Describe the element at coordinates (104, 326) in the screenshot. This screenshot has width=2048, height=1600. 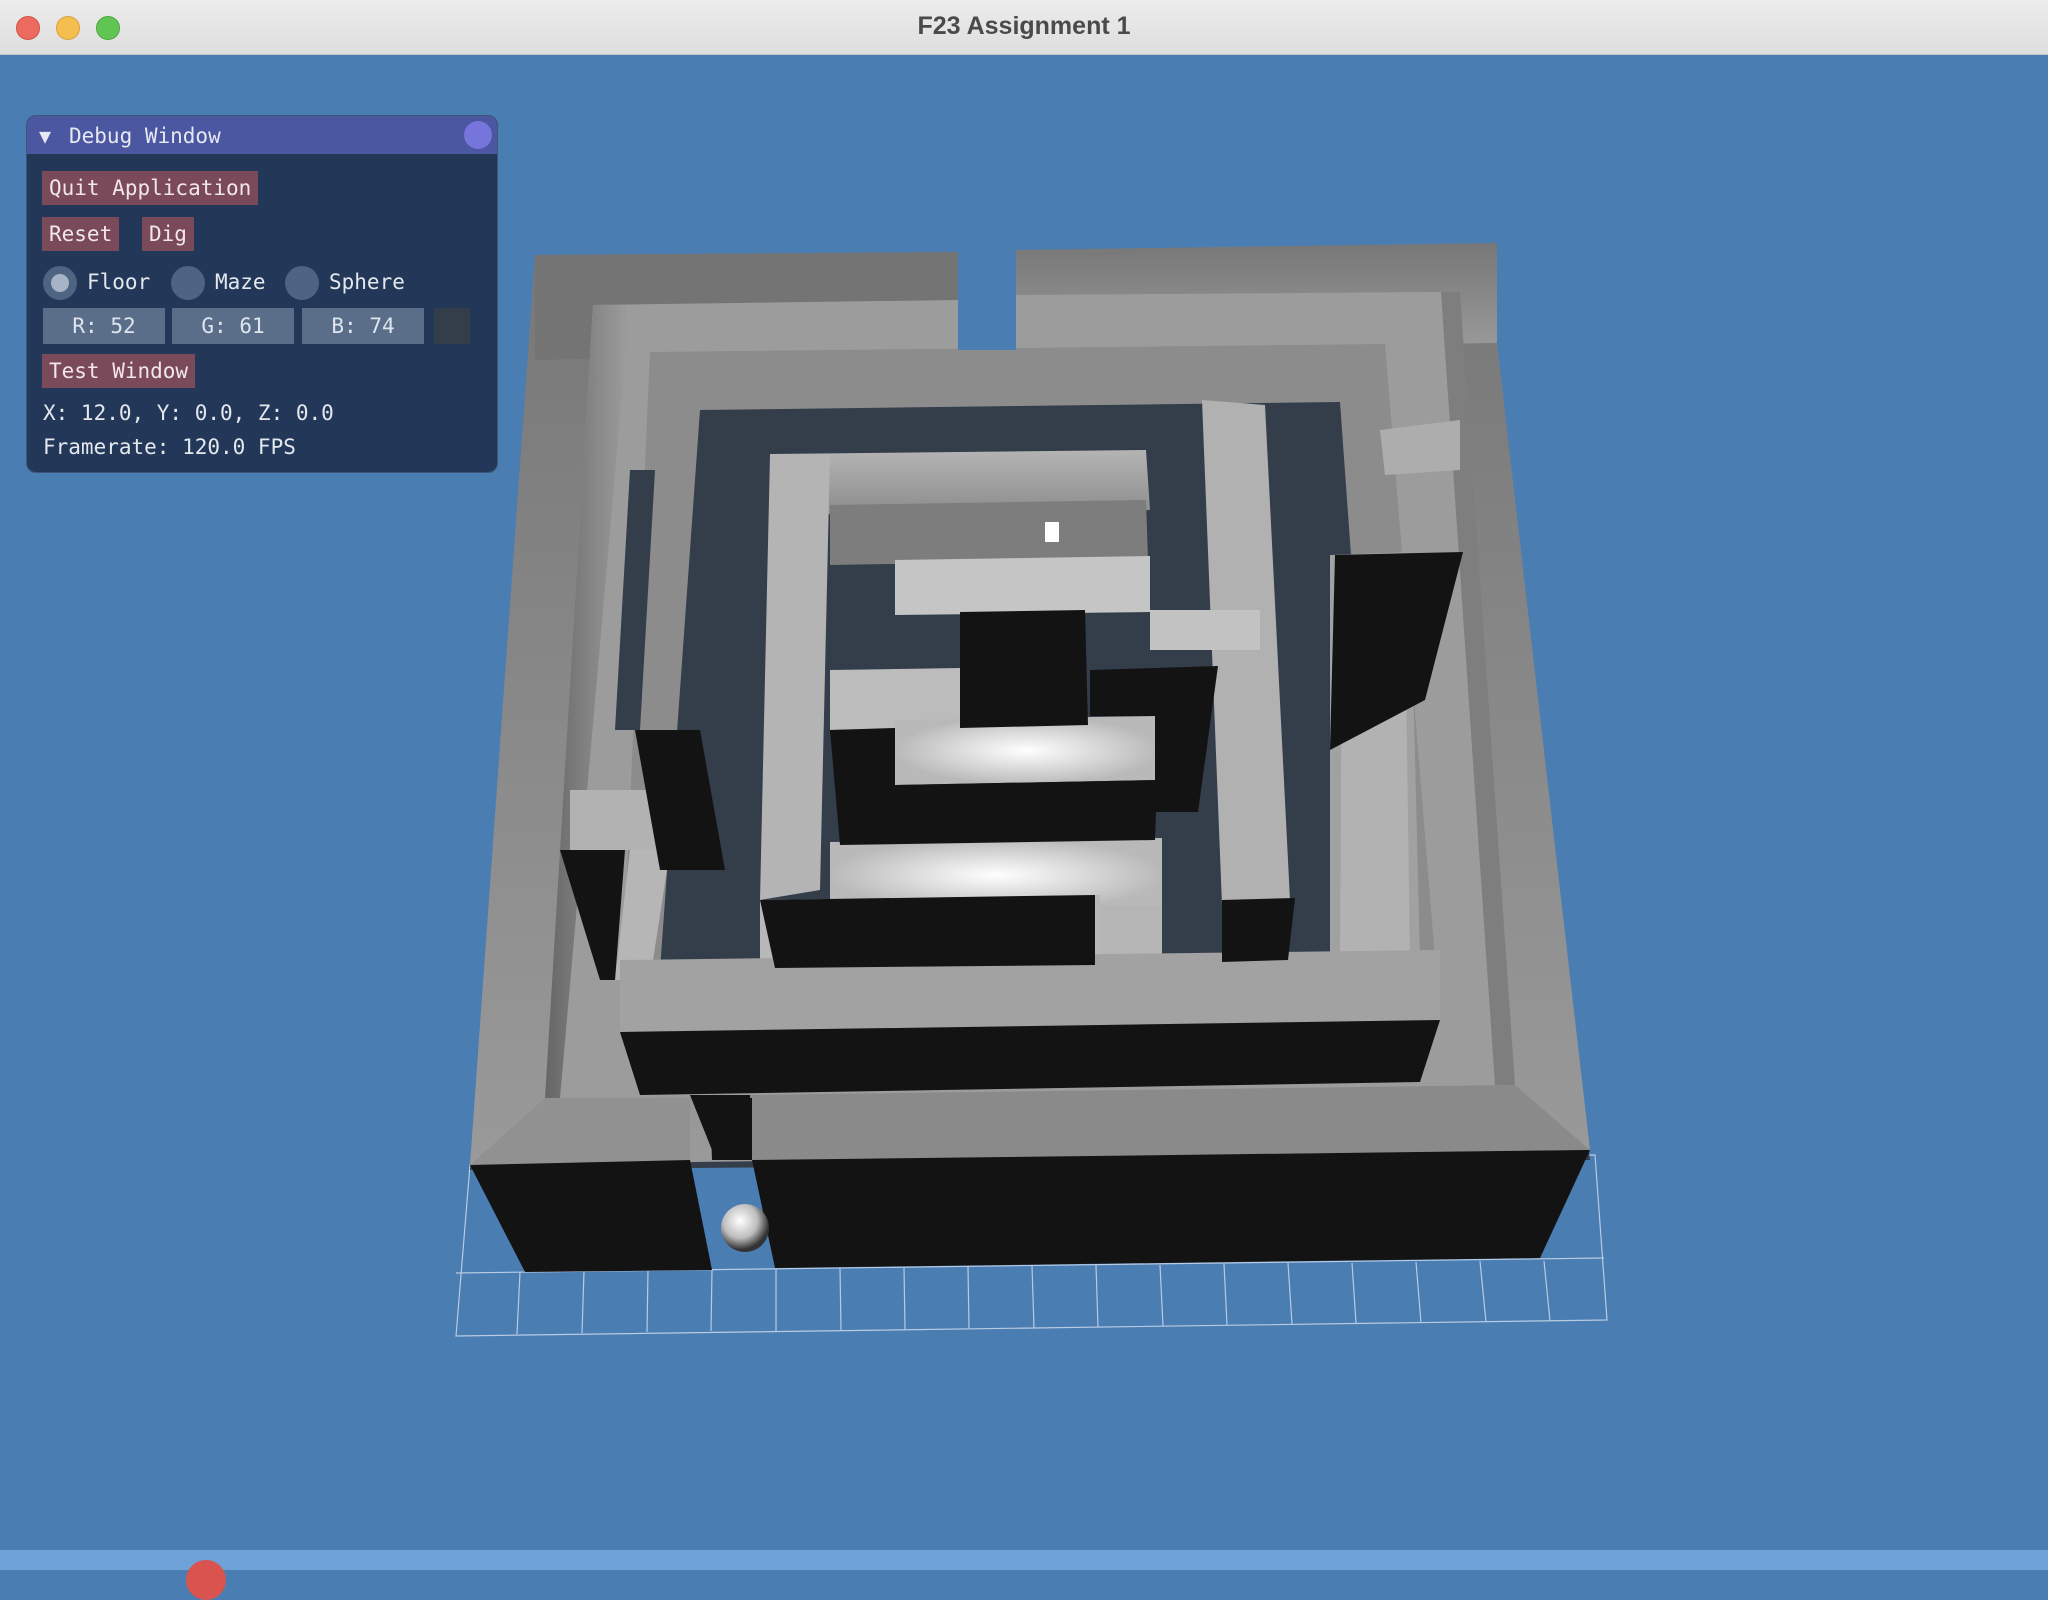
I see `color-r-field: R: 52` at that location.